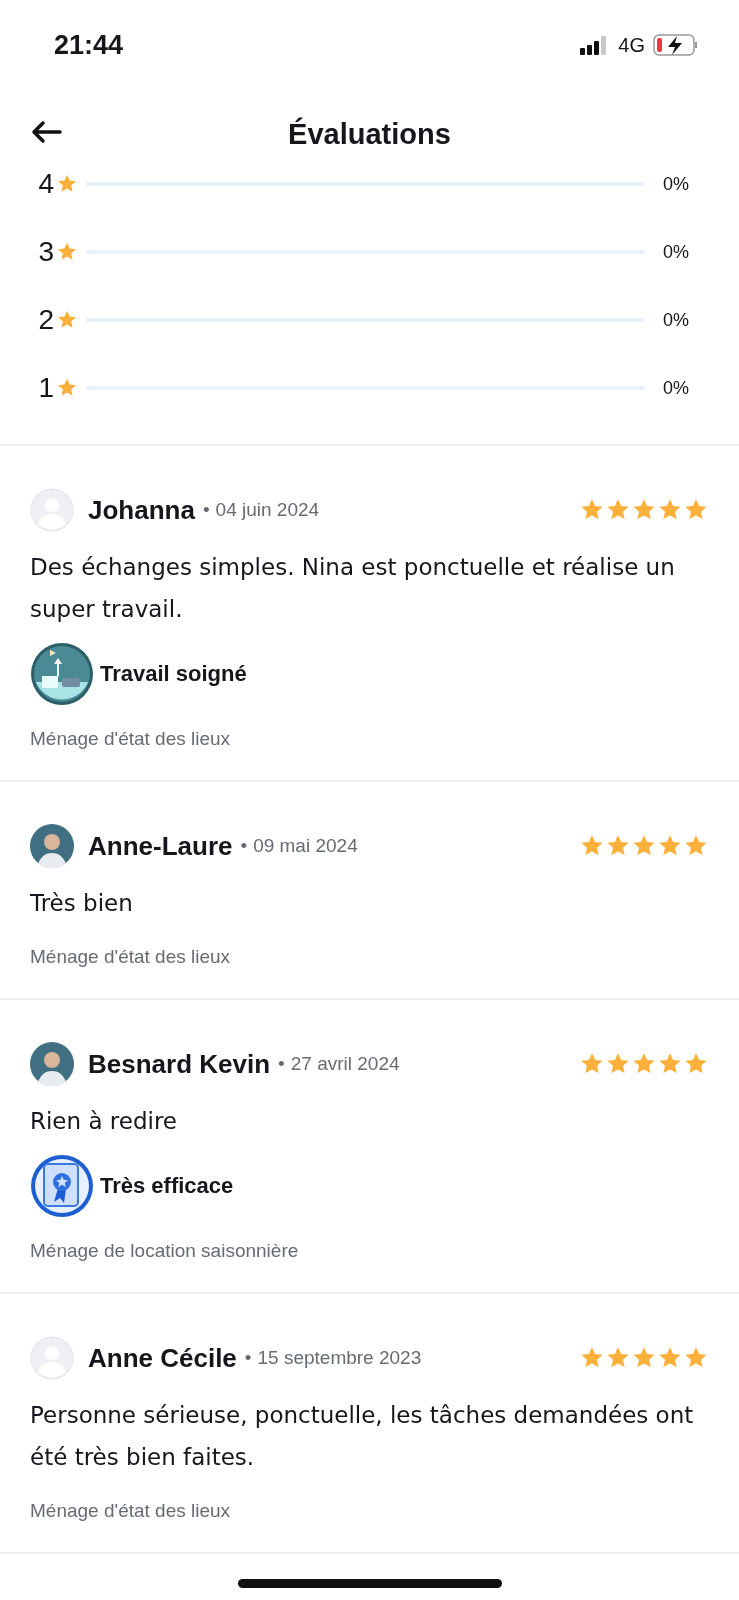  What do you see at coordinates (45, 388) in the screenshot?
I see `rating-label: 1` at bounding box center [45, 388].